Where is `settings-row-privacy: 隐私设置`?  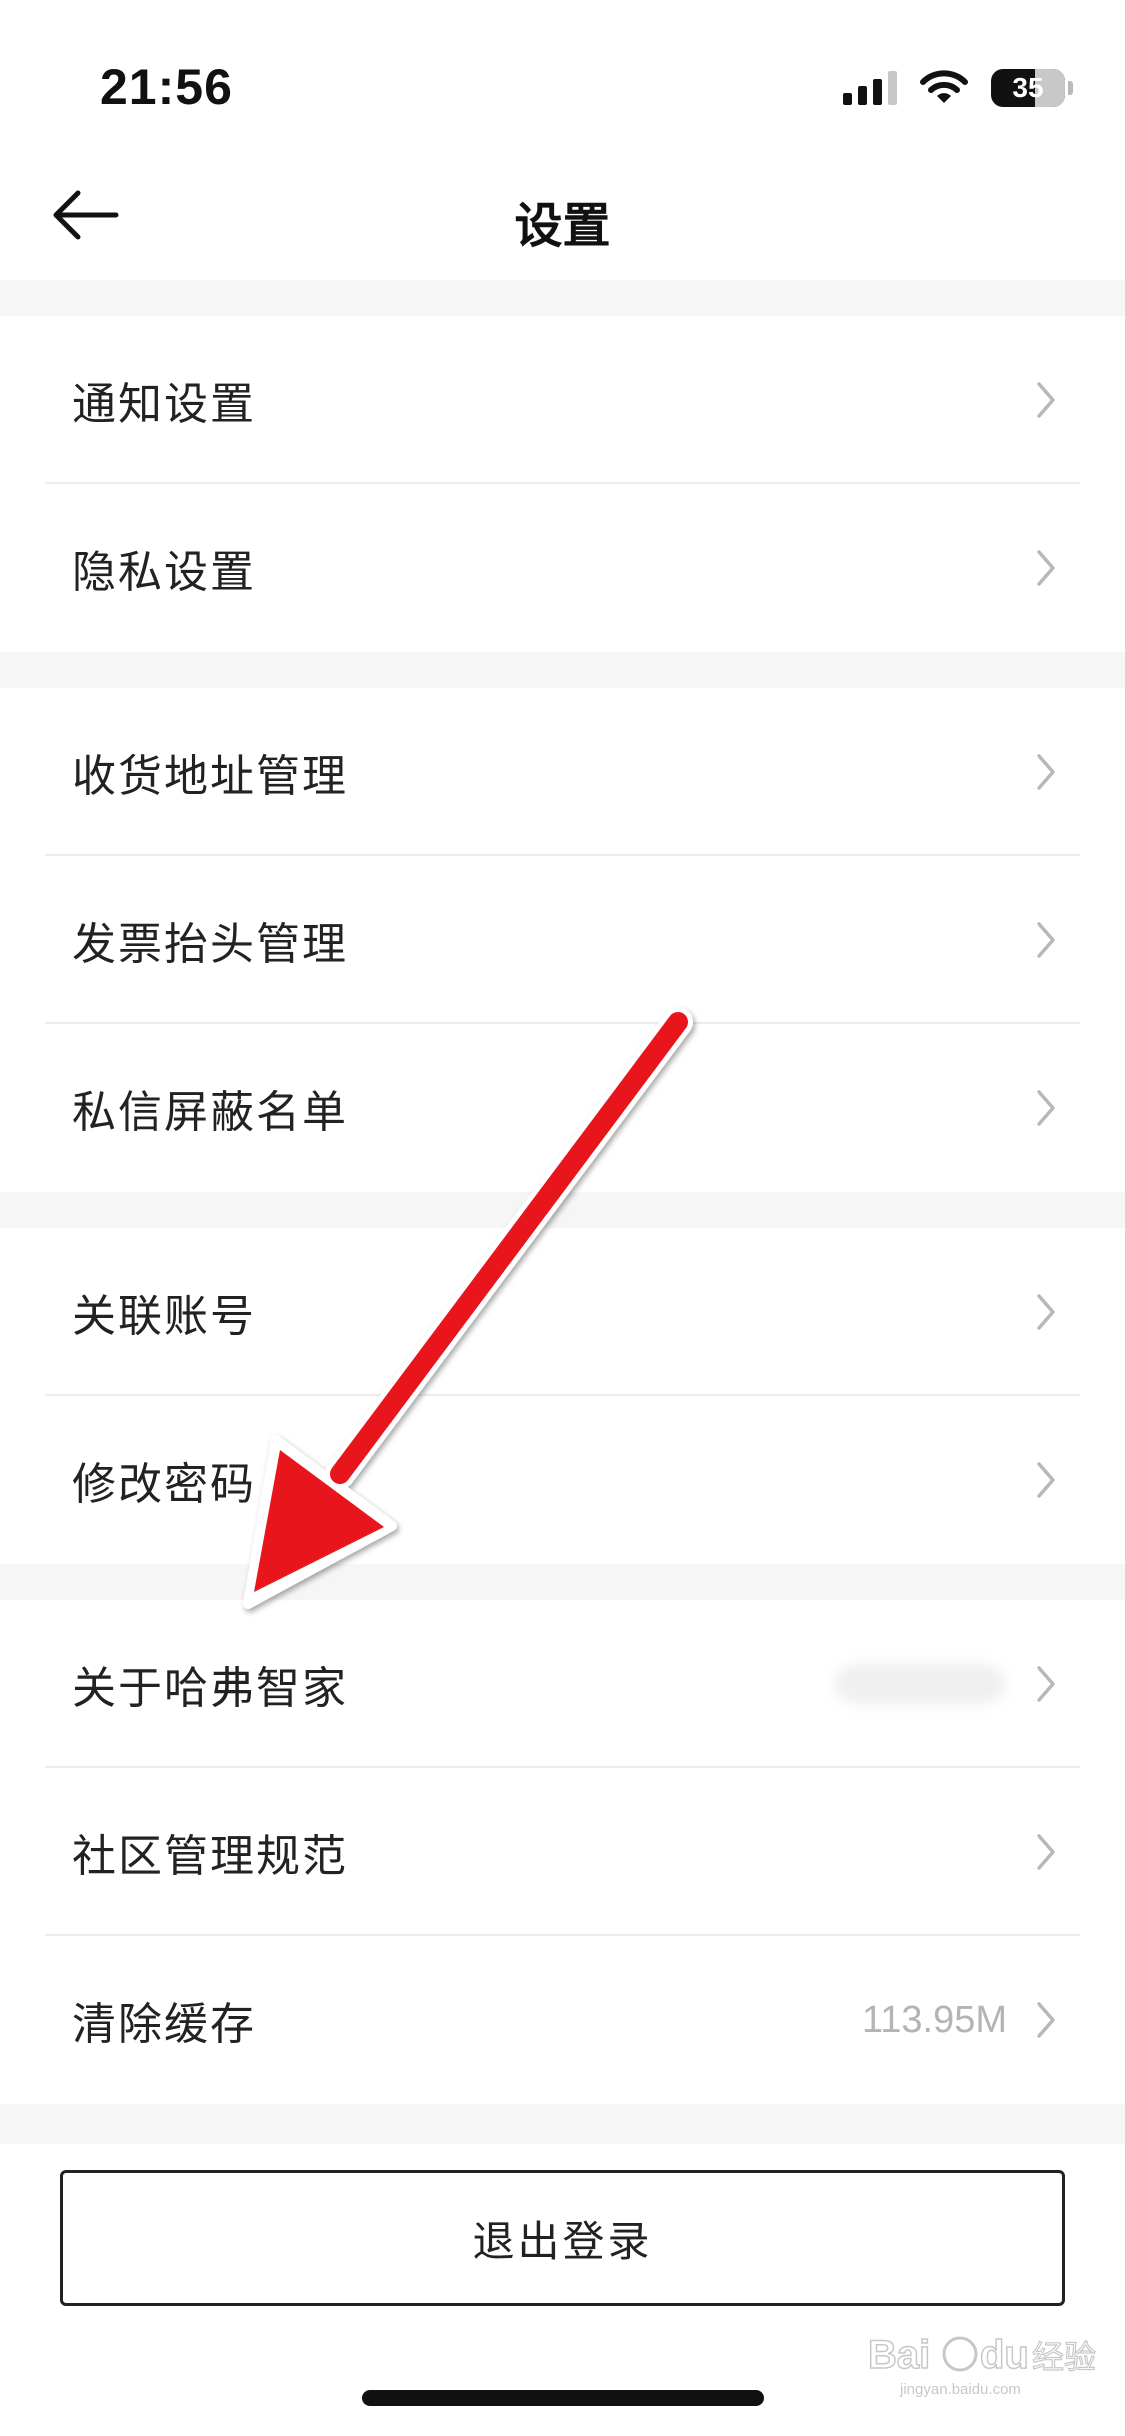
settings-row-privacy: 隐私设置 is located at coordinates (562, 568).